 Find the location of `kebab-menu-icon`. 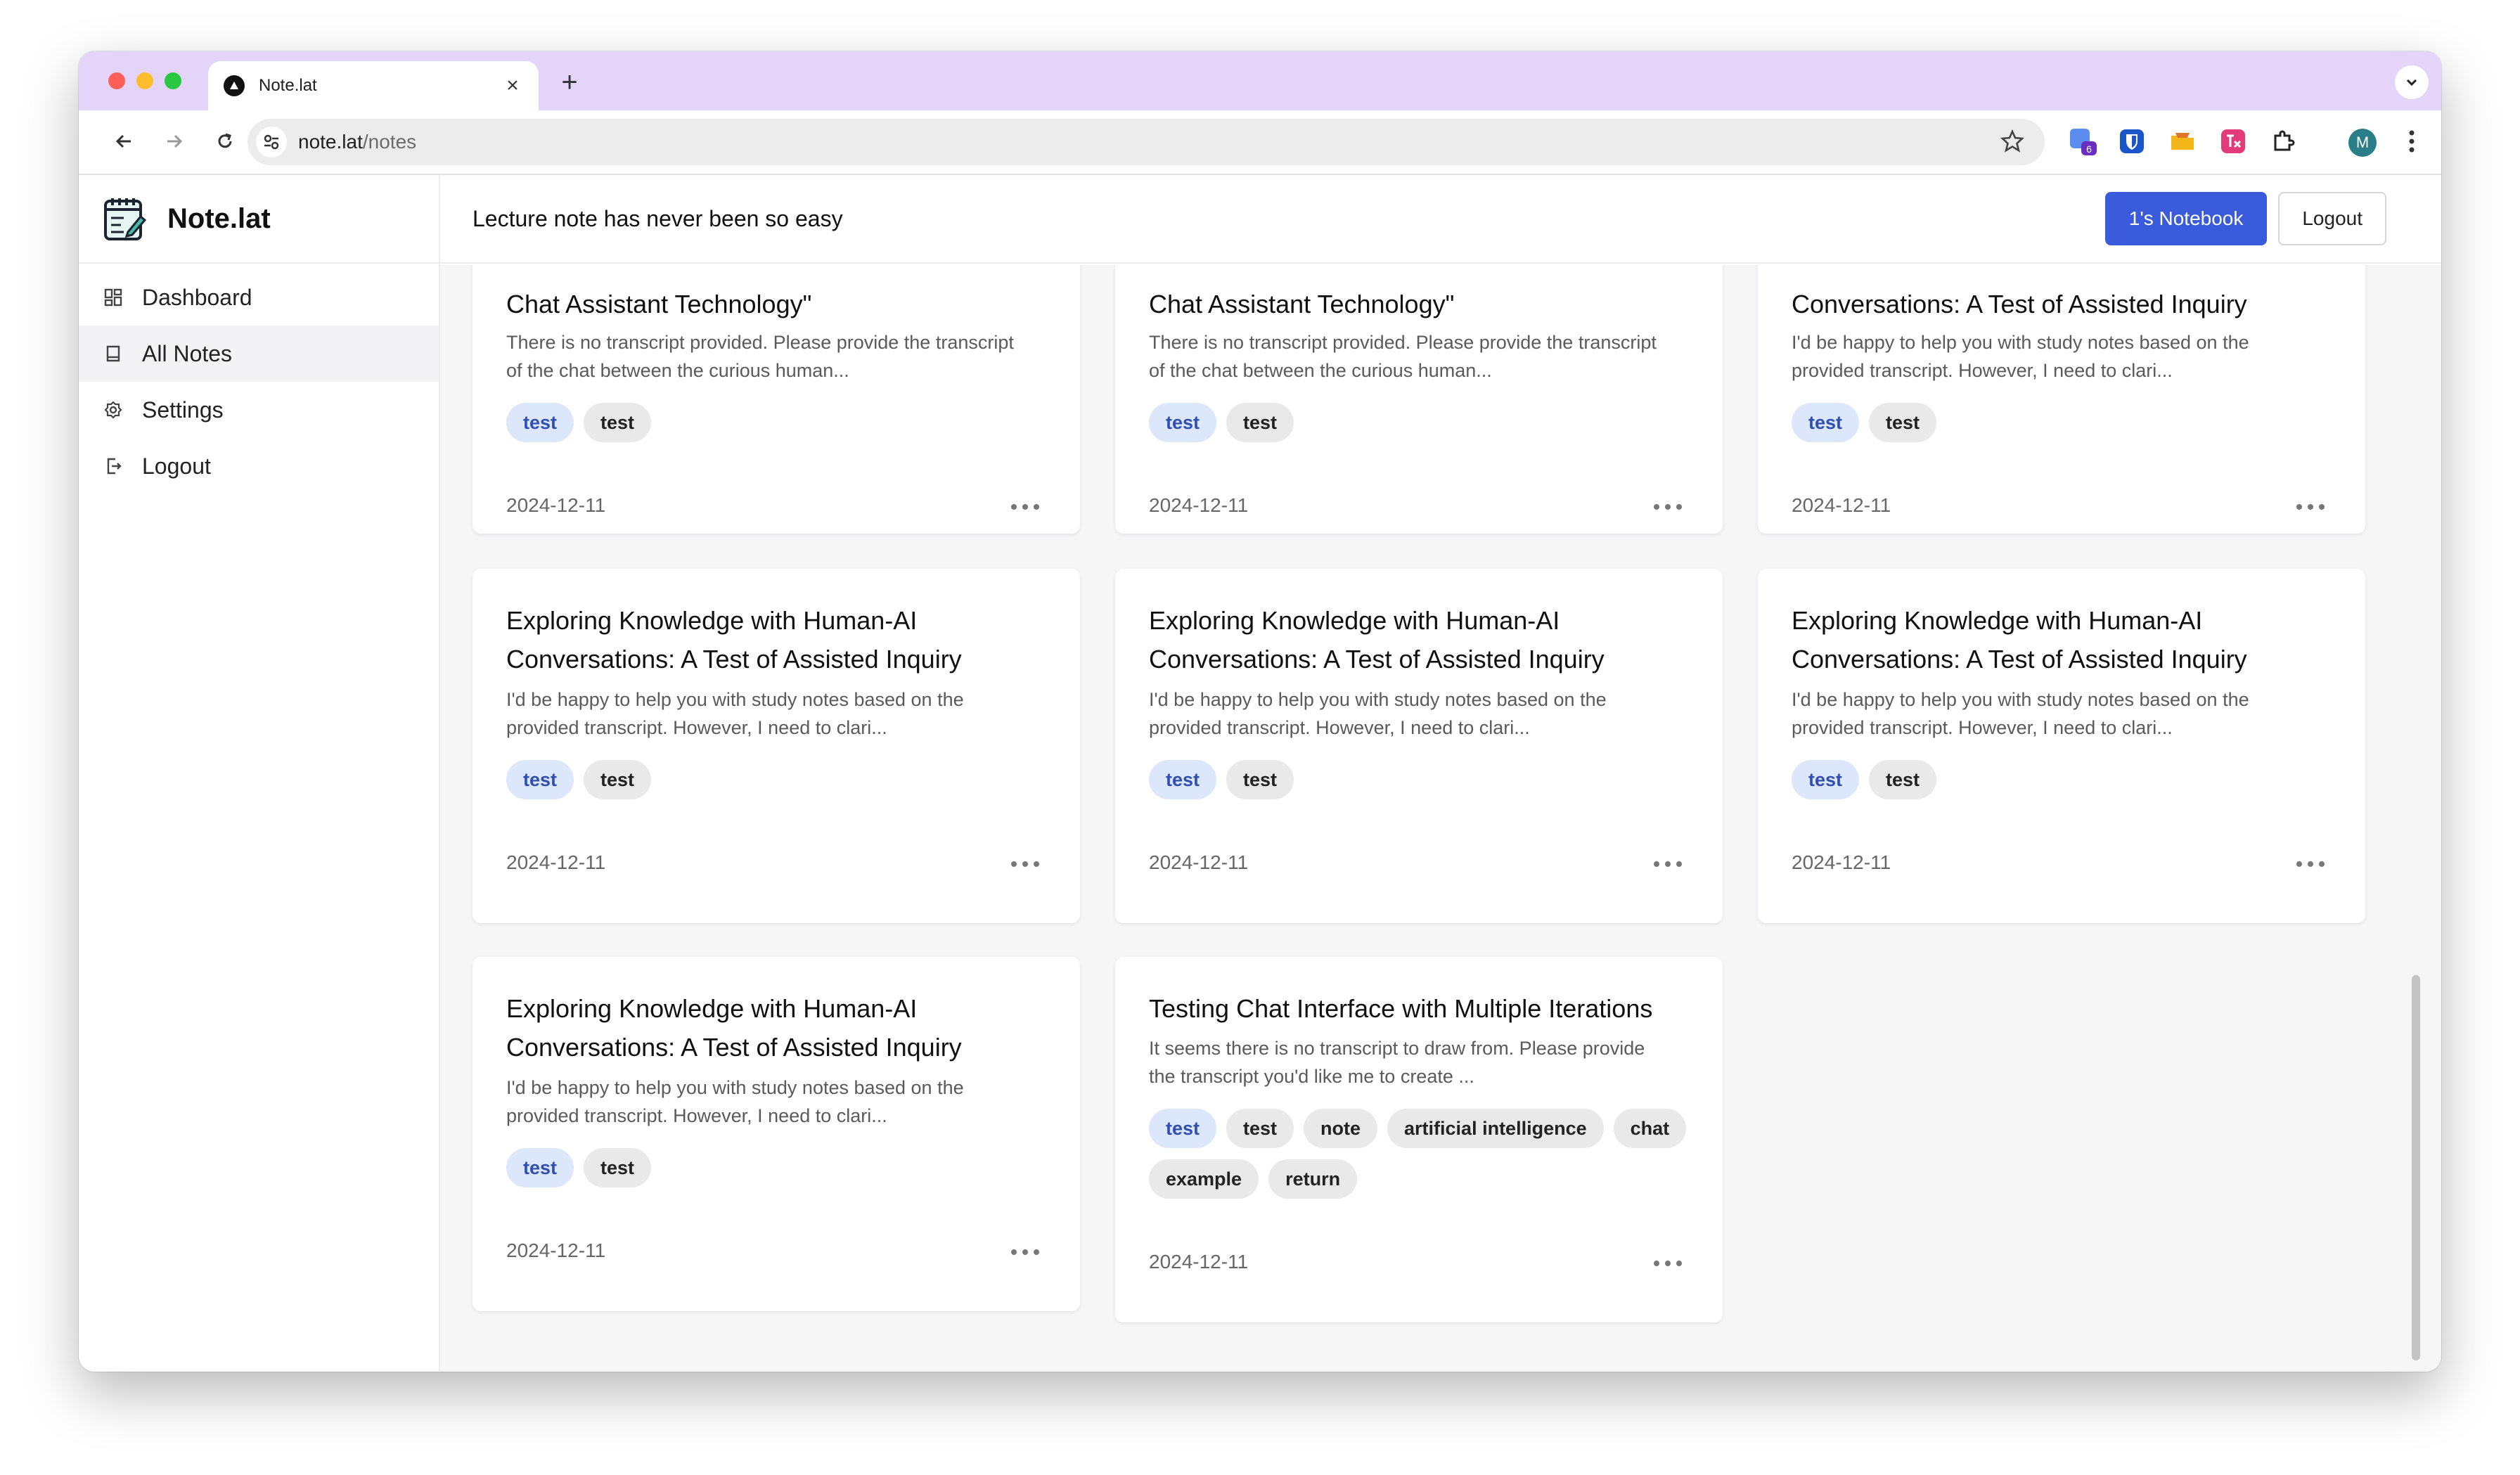

kebab-menu-icon is located at coordinates (2411, 141).